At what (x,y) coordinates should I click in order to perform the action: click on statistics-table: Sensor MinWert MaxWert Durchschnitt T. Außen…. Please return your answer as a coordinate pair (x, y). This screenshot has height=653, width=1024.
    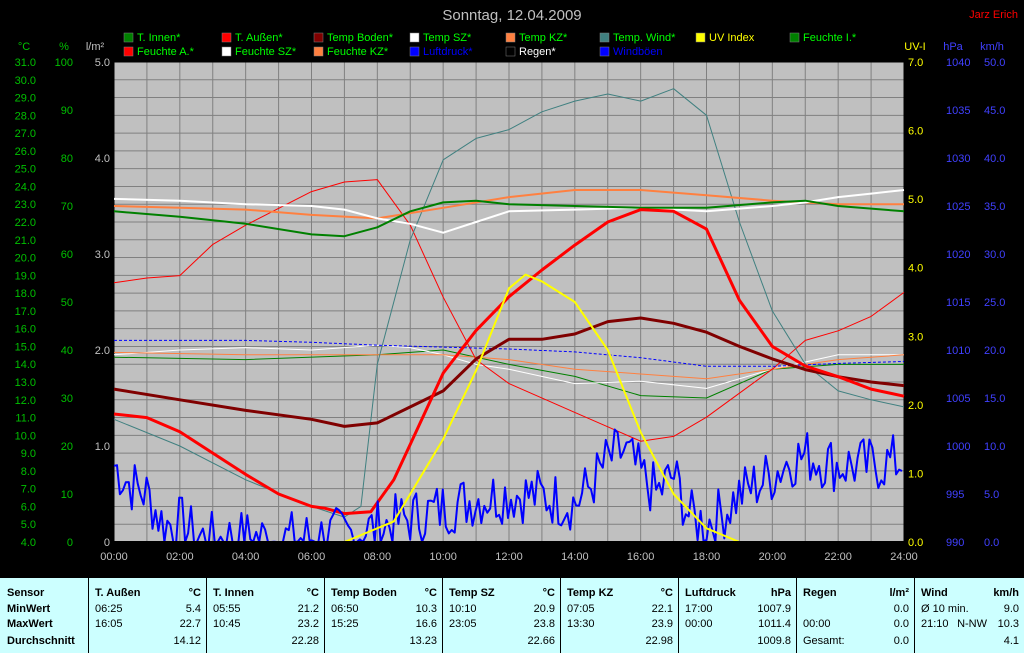
    Looking at the image, I should click on (512, 615).